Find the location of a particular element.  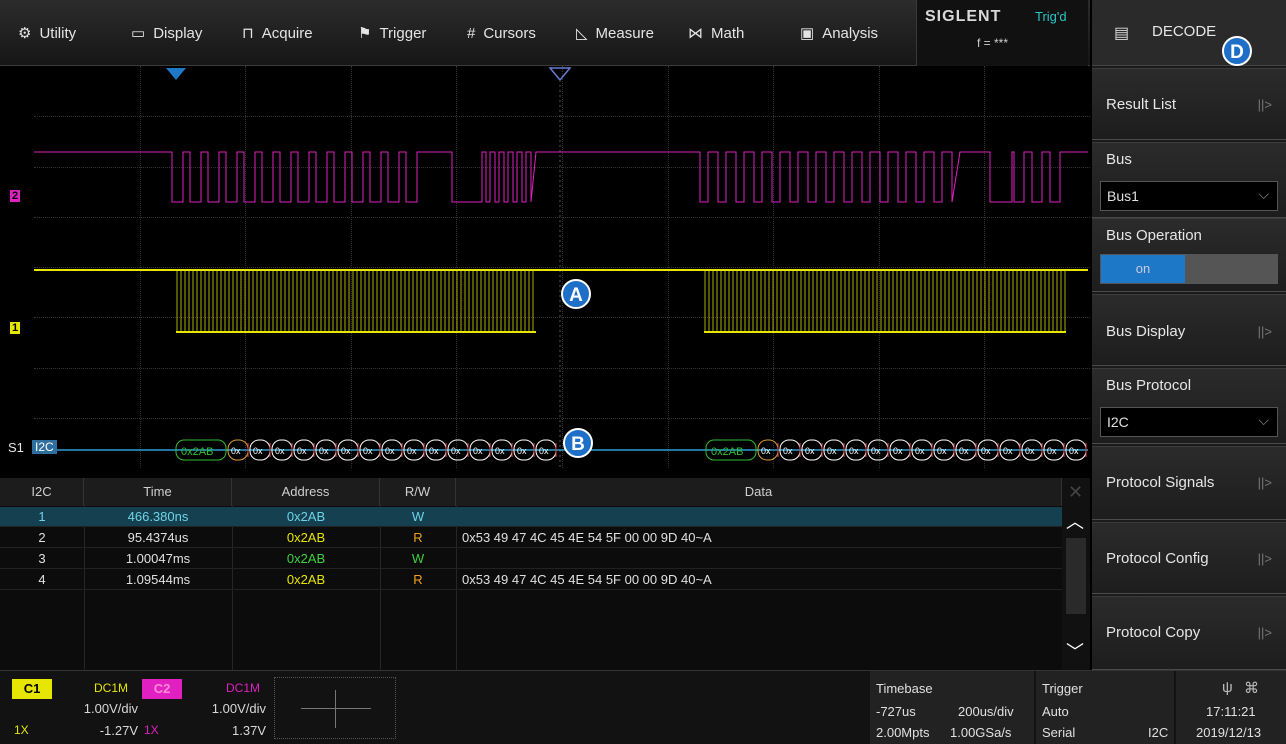

c1-burst is located at coordinates (356, 301).